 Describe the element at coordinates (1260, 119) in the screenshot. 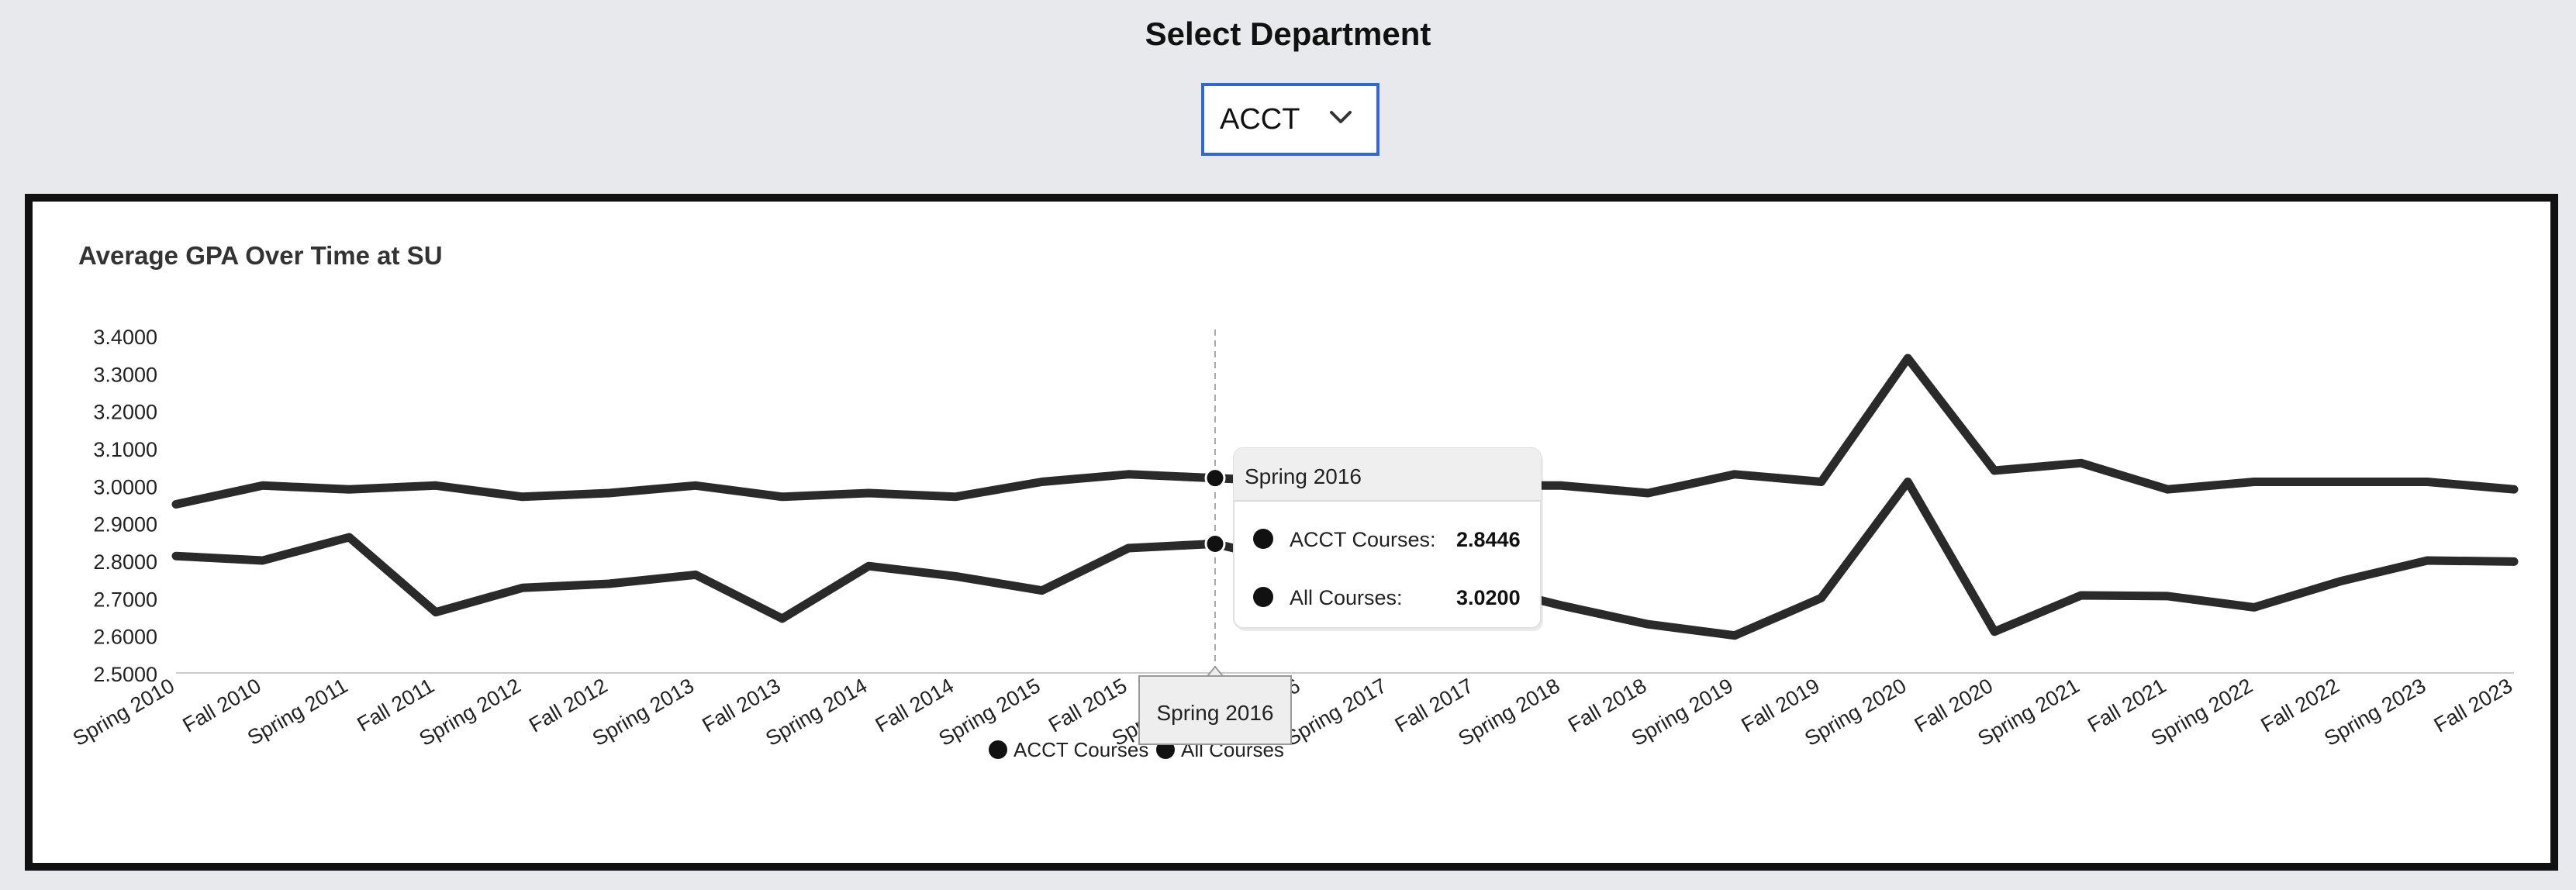

I see `department-select-value: ACCT` at that location.